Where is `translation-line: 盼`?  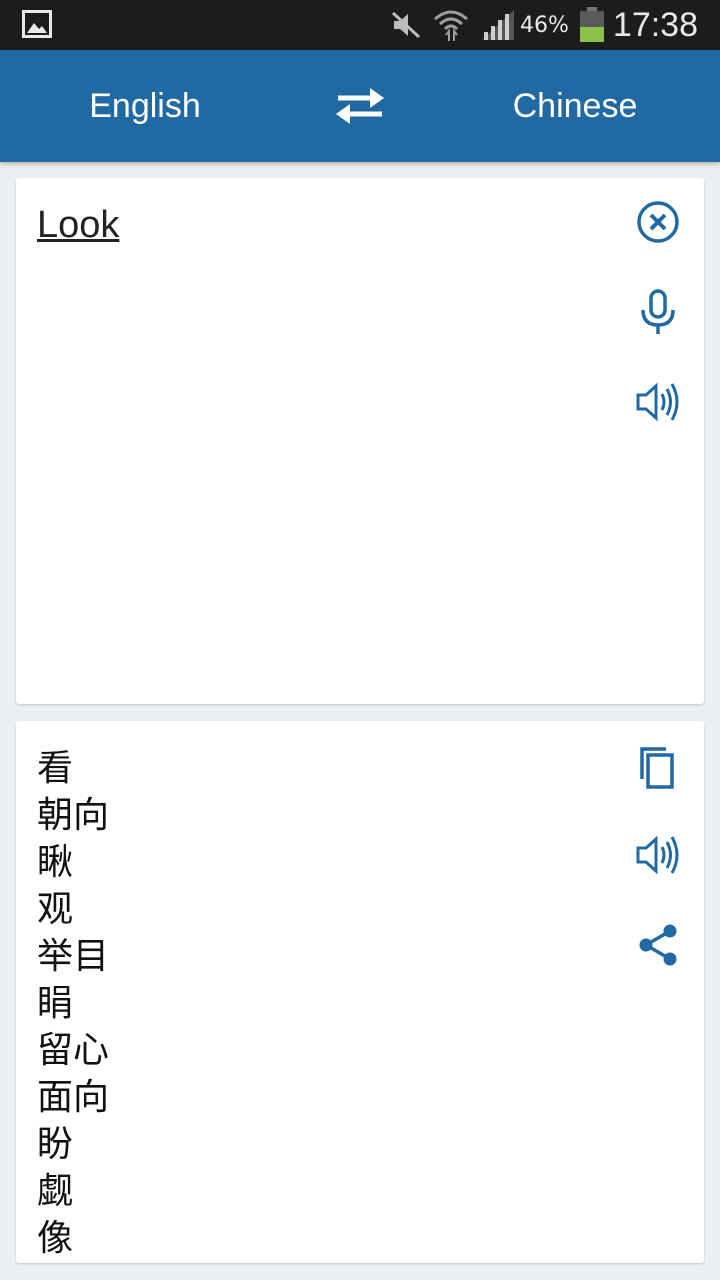
translation-line: 盼 is located at coordinates (55, 1144).